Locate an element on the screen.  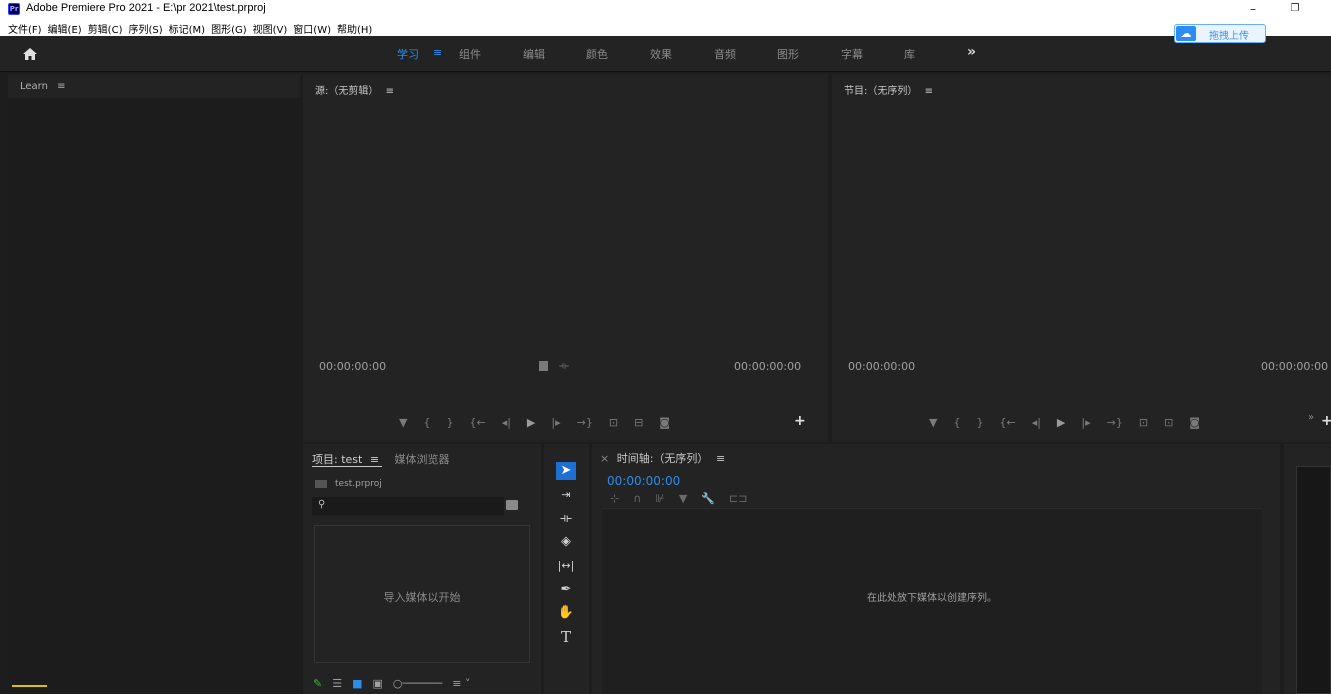
program-transport-controls: ▼ { } {← ◂| ▶ |▸ →} ⊡ ⊡ ◙ is located at coordinates (1064, 422).